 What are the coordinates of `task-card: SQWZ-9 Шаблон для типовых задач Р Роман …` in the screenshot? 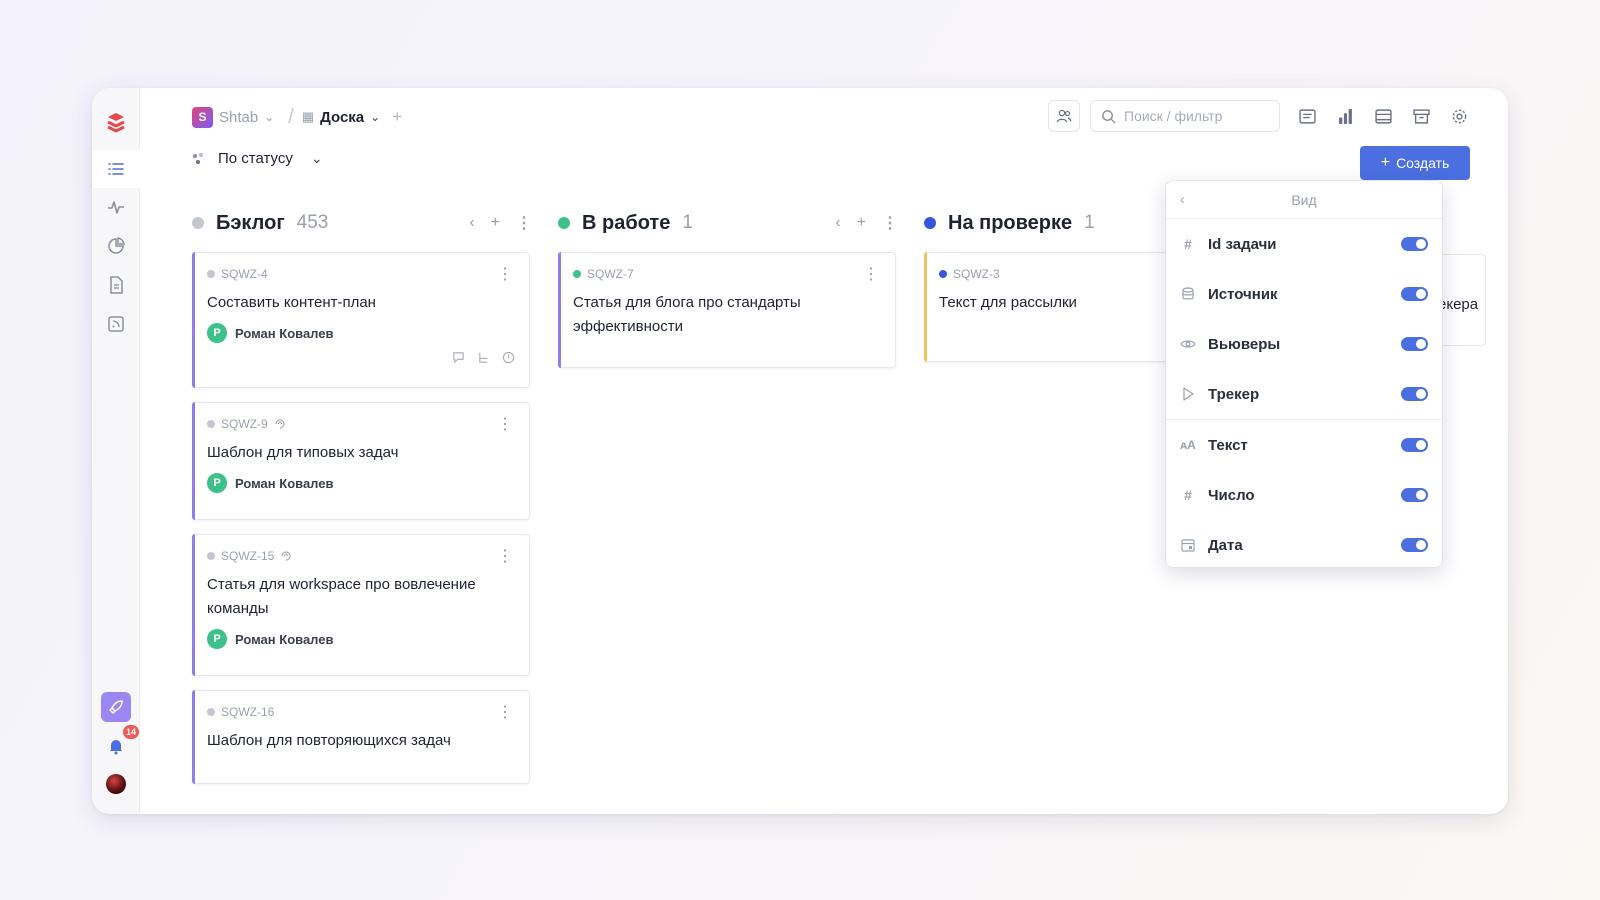 It's located at (361, 461).